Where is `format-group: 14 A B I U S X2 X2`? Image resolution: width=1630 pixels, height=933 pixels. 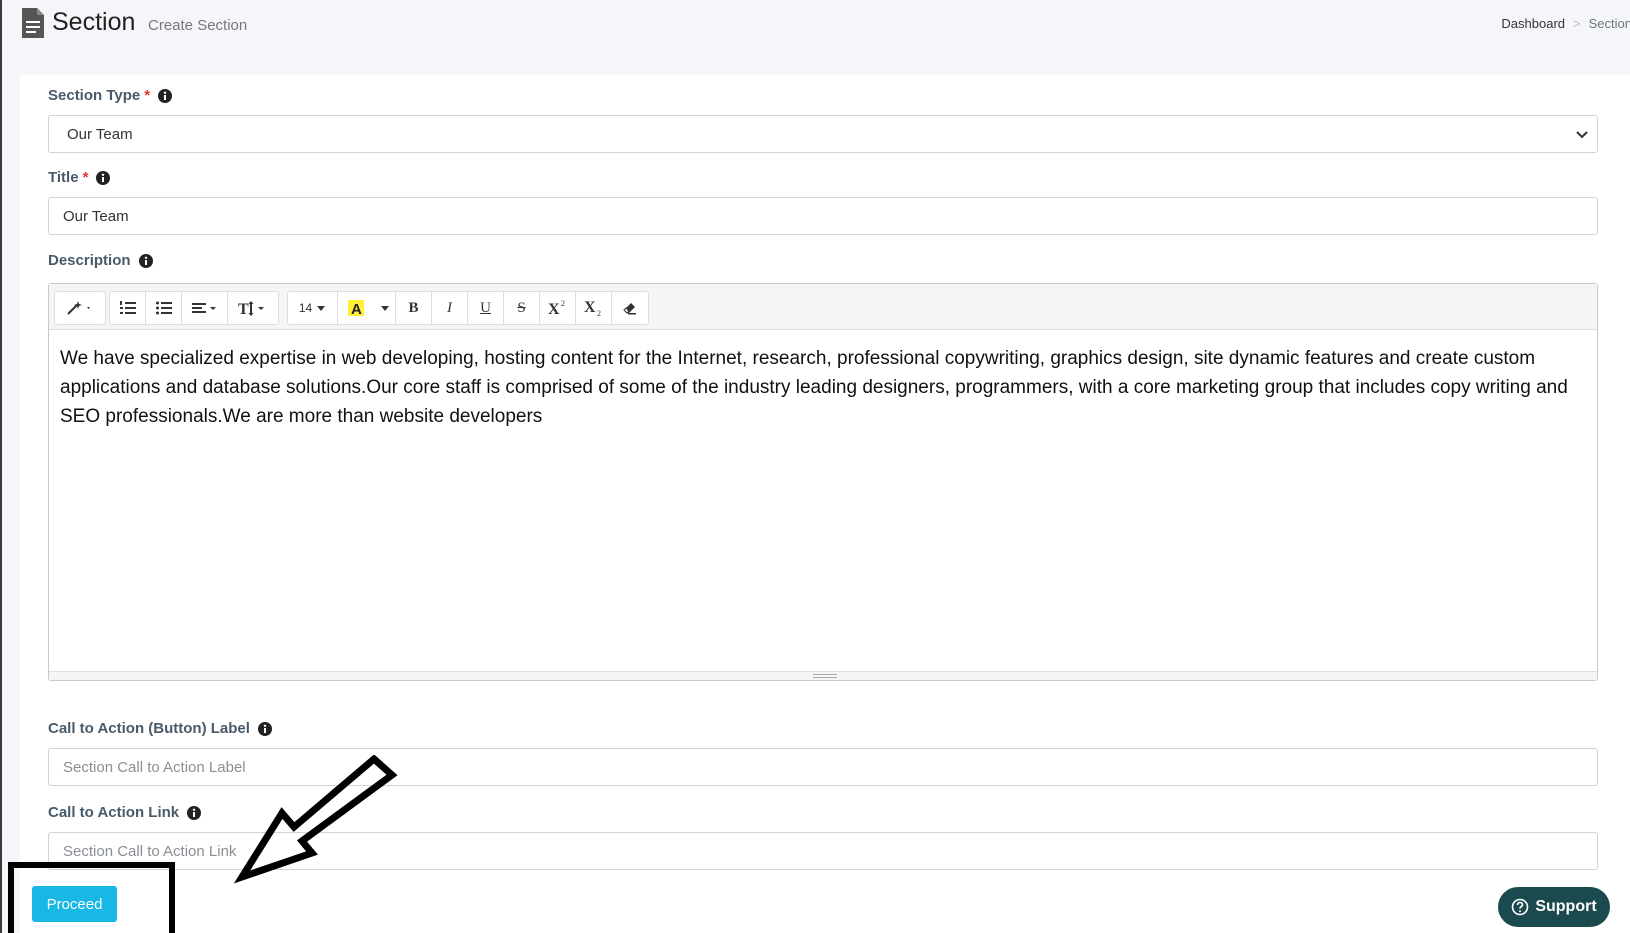
format-group: 14 A B I U S X2 X2 is located at coordinates (468, 308).